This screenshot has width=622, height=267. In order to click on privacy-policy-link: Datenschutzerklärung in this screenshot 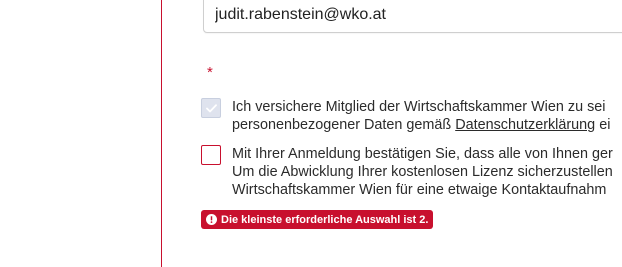, I will do `click(525, 125)`.